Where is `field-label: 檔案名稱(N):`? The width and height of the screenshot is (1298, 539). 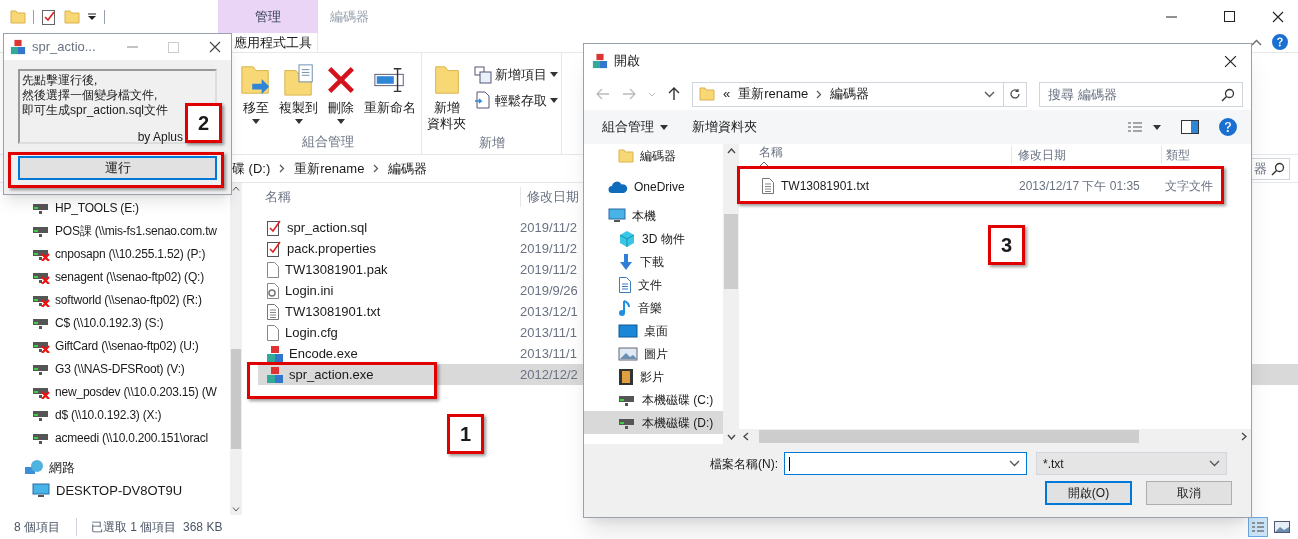 field-label: 檔案名稱(N): is located at coordinates (744, 464).